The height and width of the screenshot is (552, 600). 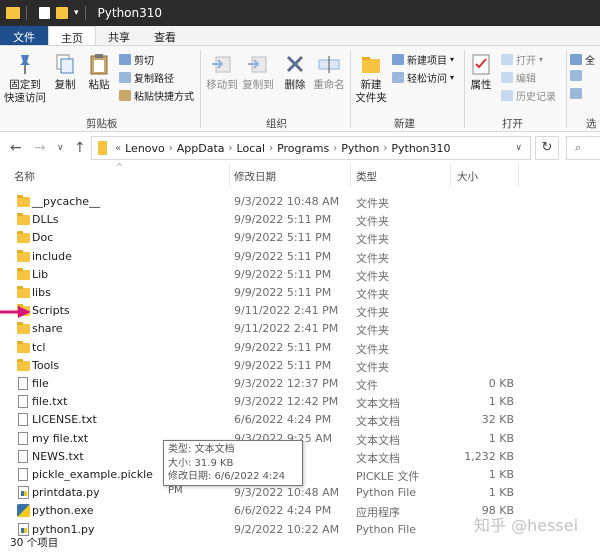 I want to click on move-to-button: 移动到, so click(x=222, y=72).